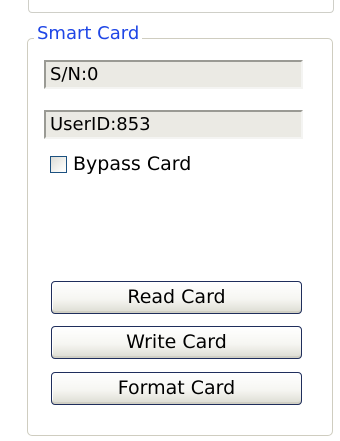 This screenshot has height=441, width=340. I want to click on user-id-field: UserID:853, so click(173, 124).